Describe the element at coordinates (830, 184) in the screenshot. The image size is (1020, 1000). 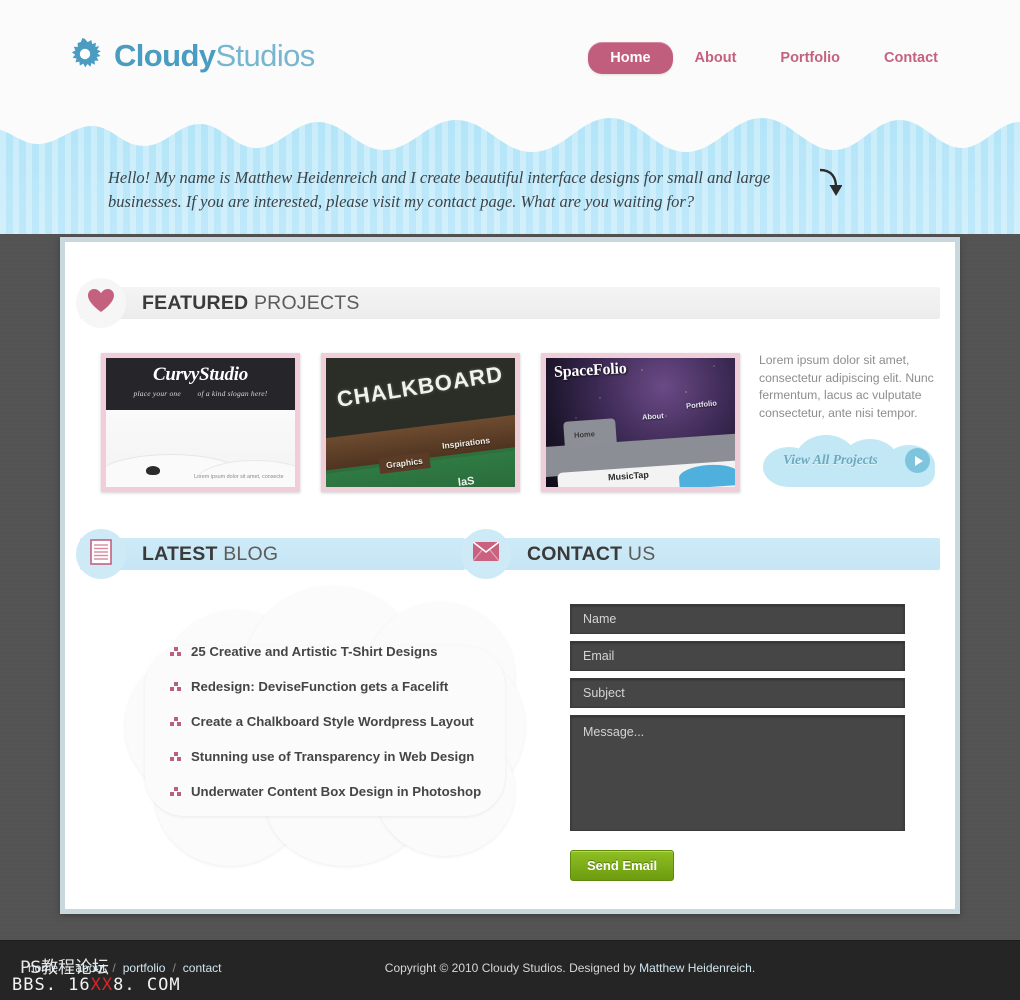
I see `curved-down-arrow-icon` at that location.